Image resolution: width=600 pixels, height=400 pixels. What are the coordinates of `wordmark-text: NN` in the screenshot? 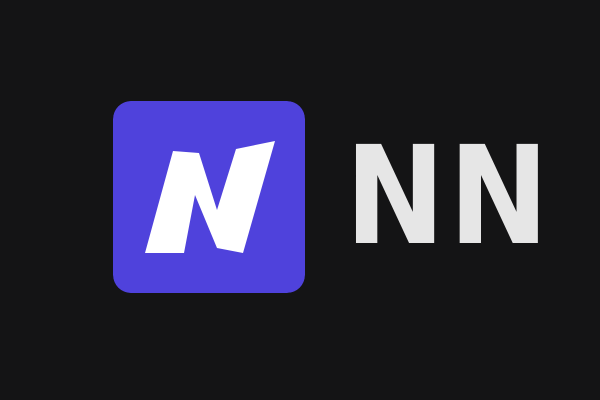 It's located at (449, 197).